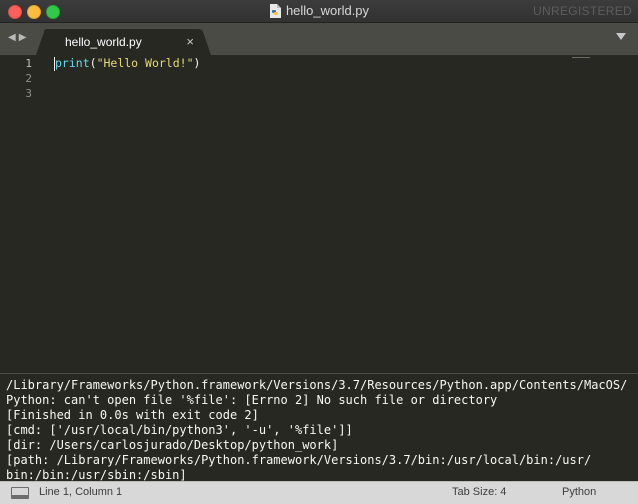 Image resolution: width=638 pixels, height=504 pixels. I want to click on cursor-position: Line 1, Column 1, so click(81, 492).